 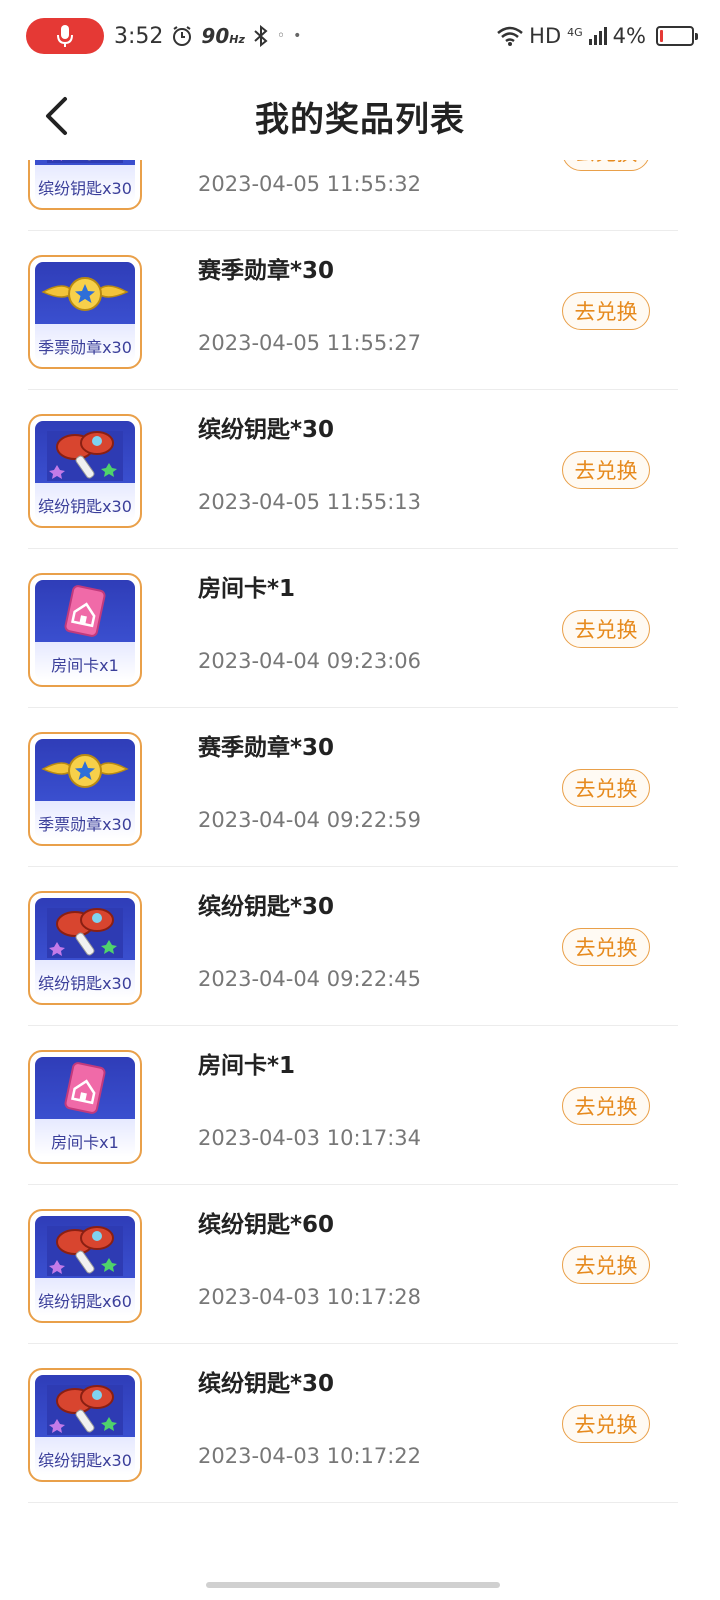 I want to click on prize-time: 2023-04-05 11:55:32, so click(x=310, y=184).